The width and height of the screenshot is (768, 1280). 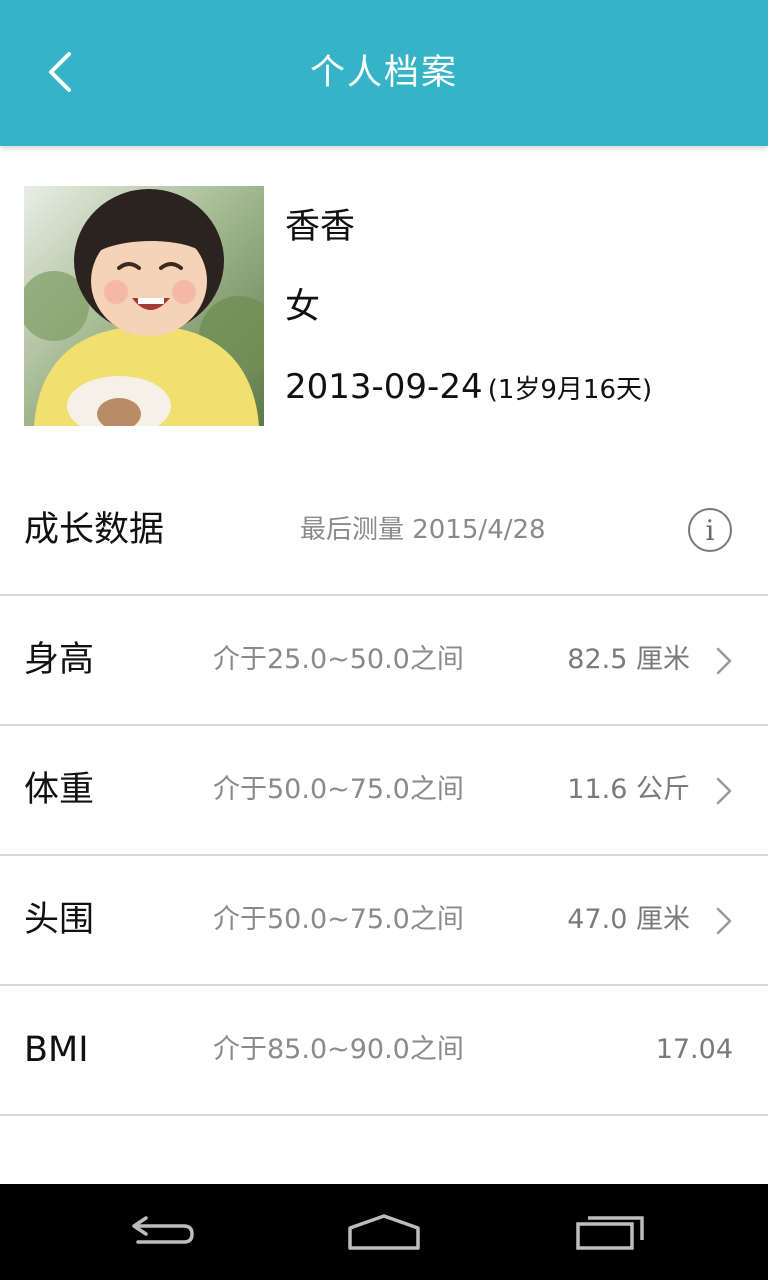 I want to click on metric-value: 82.5 厘米, so click(x=628, y=659).